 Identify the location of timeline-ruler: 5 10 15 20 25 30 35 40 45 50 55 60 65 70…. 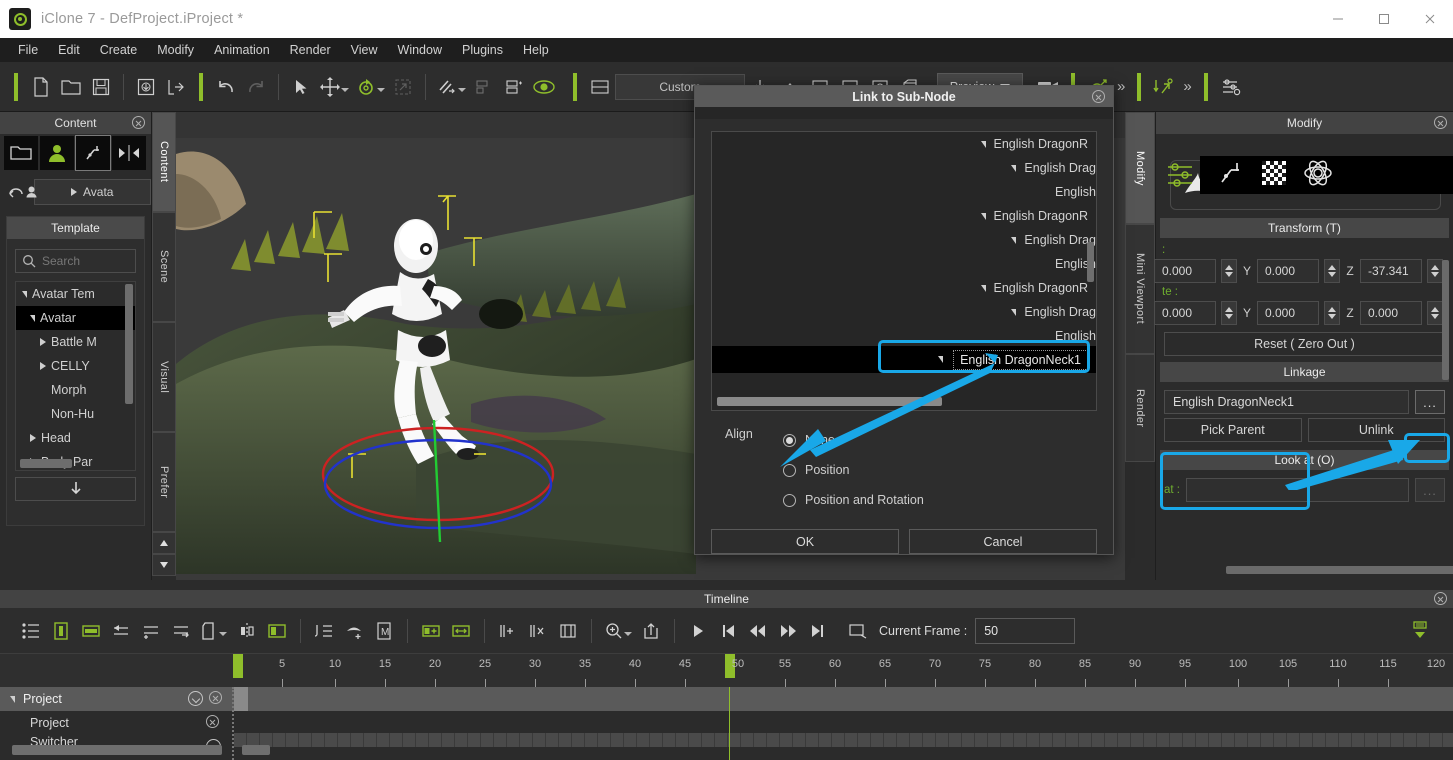
(726, 670).